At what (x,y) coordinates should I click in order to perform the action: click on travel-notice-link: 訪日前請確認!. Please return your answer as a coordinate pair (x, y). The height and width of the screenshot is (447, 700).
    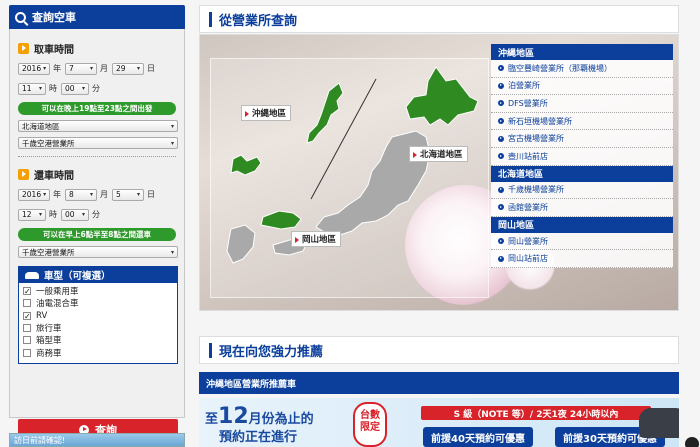
    Looking at the image, I should click on (97, 440).